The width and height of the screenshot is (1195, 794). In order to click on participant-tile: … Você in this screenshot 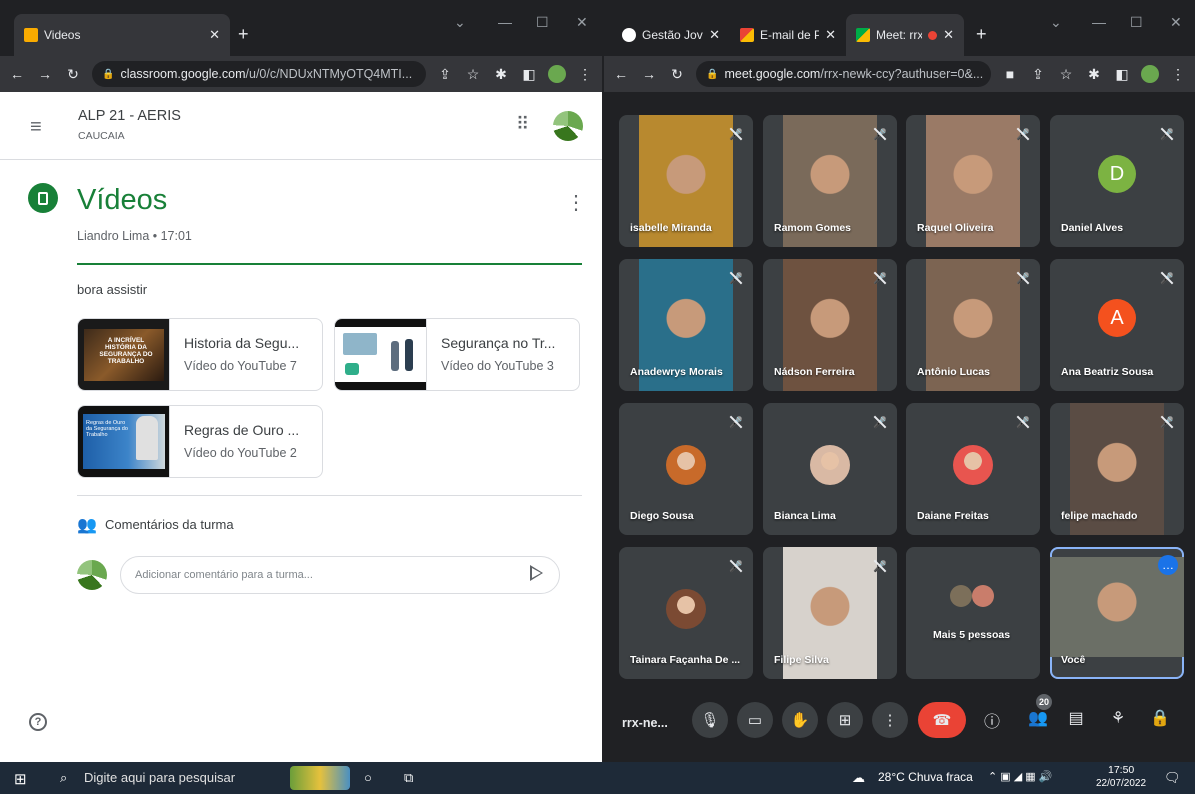, I will do `click(1117, 613)`.